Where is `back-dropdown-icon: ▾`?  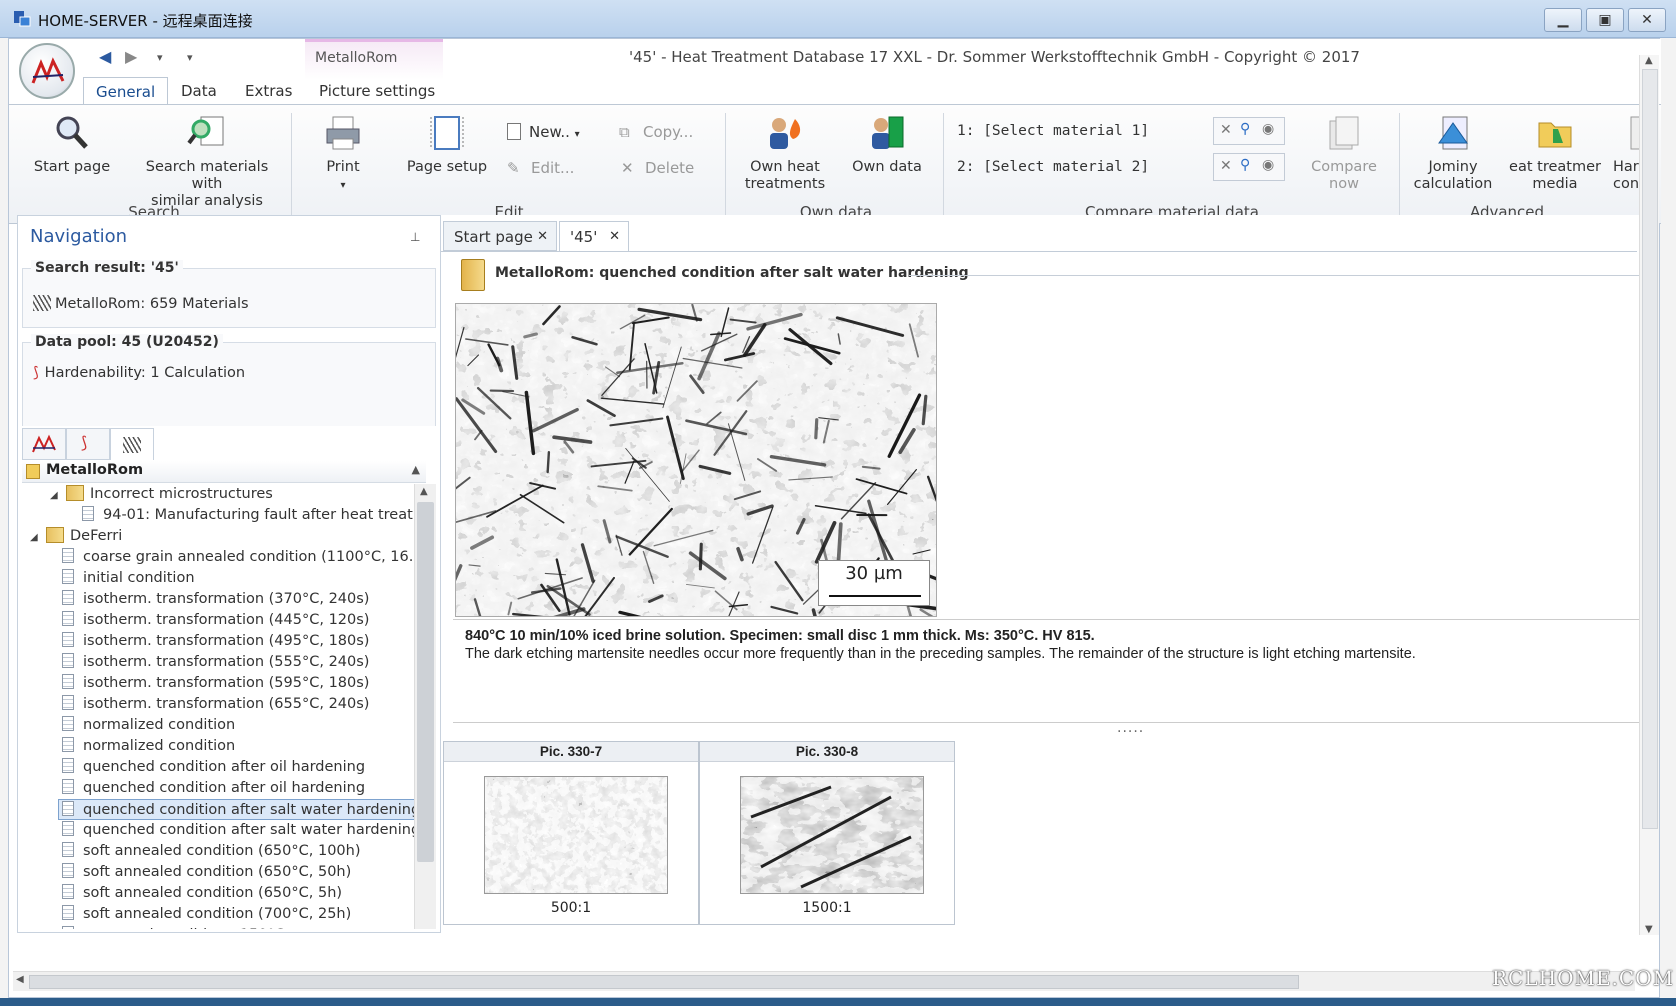
back-dropdown-icon: ▾ is located at coordinates (160, 57).